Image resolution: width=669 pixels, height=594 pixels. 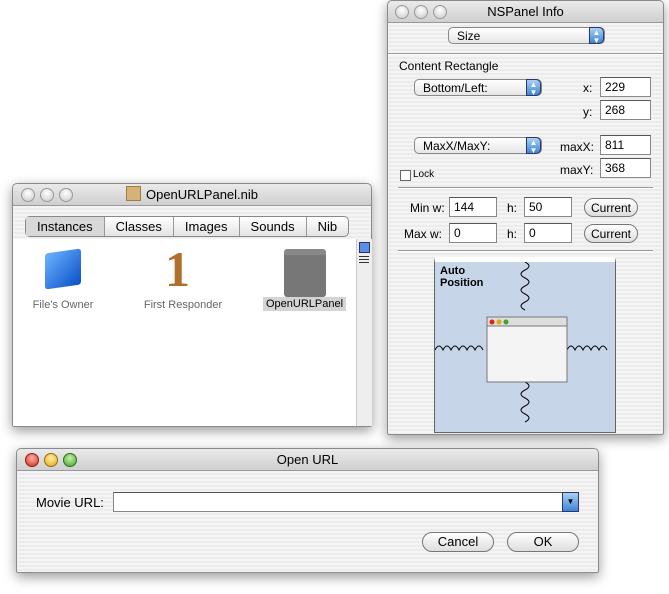 I want to click on max-w-field: 0, so click(x=473, y=233).